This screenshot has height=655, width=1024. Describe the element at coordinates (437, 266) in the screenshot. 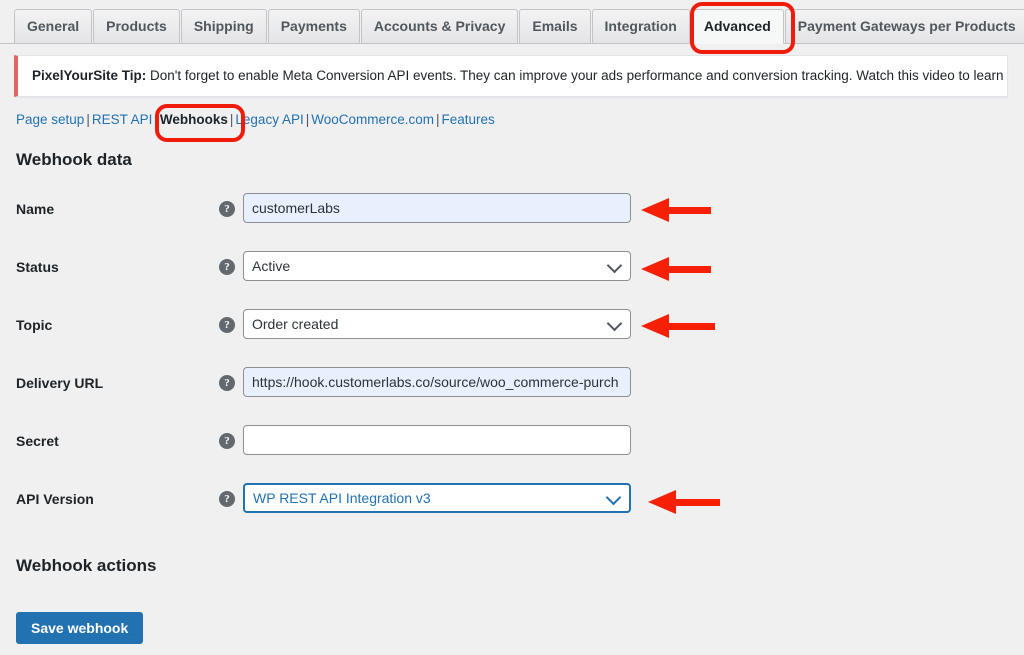

I see `status-select: Active` at that location.